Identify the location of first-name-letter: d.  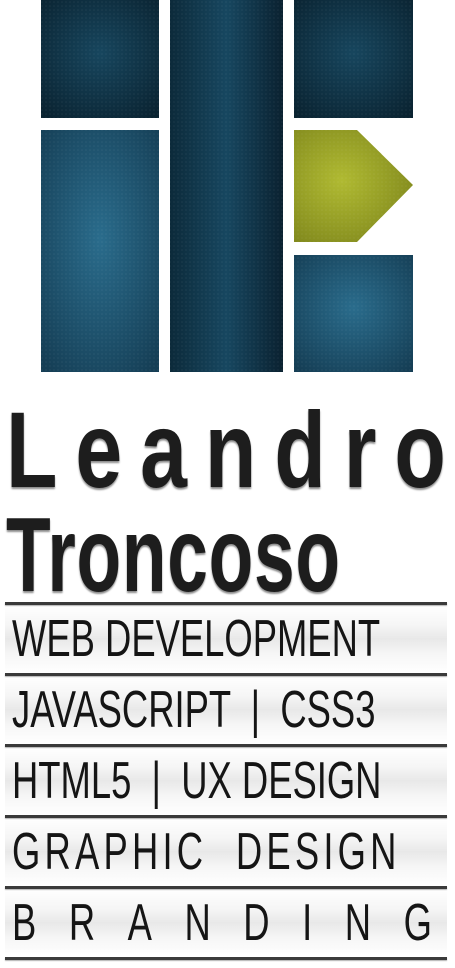
(300, 449).